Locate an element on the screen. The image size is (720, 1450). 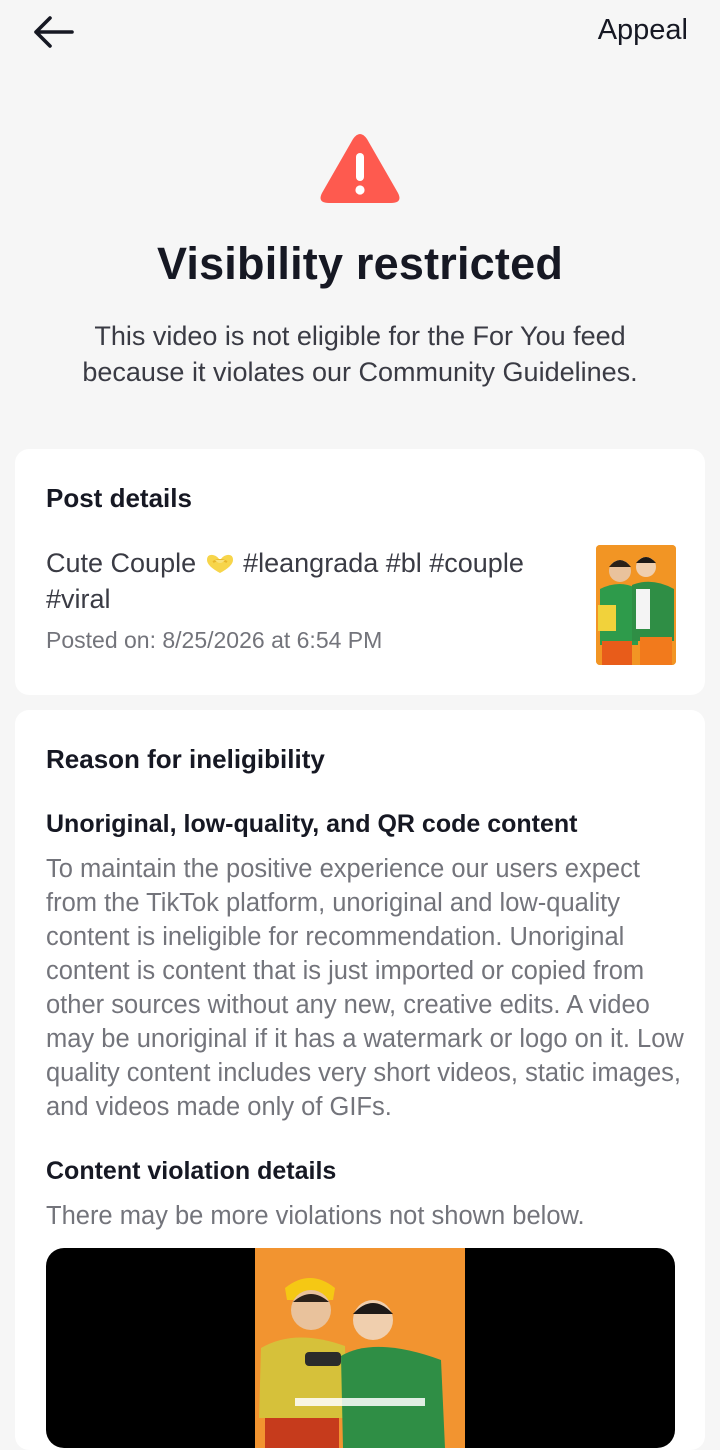
posted-on-text: Posted on: 8/25/2026 at 6:54 PM is located at coordinates (214, 640).